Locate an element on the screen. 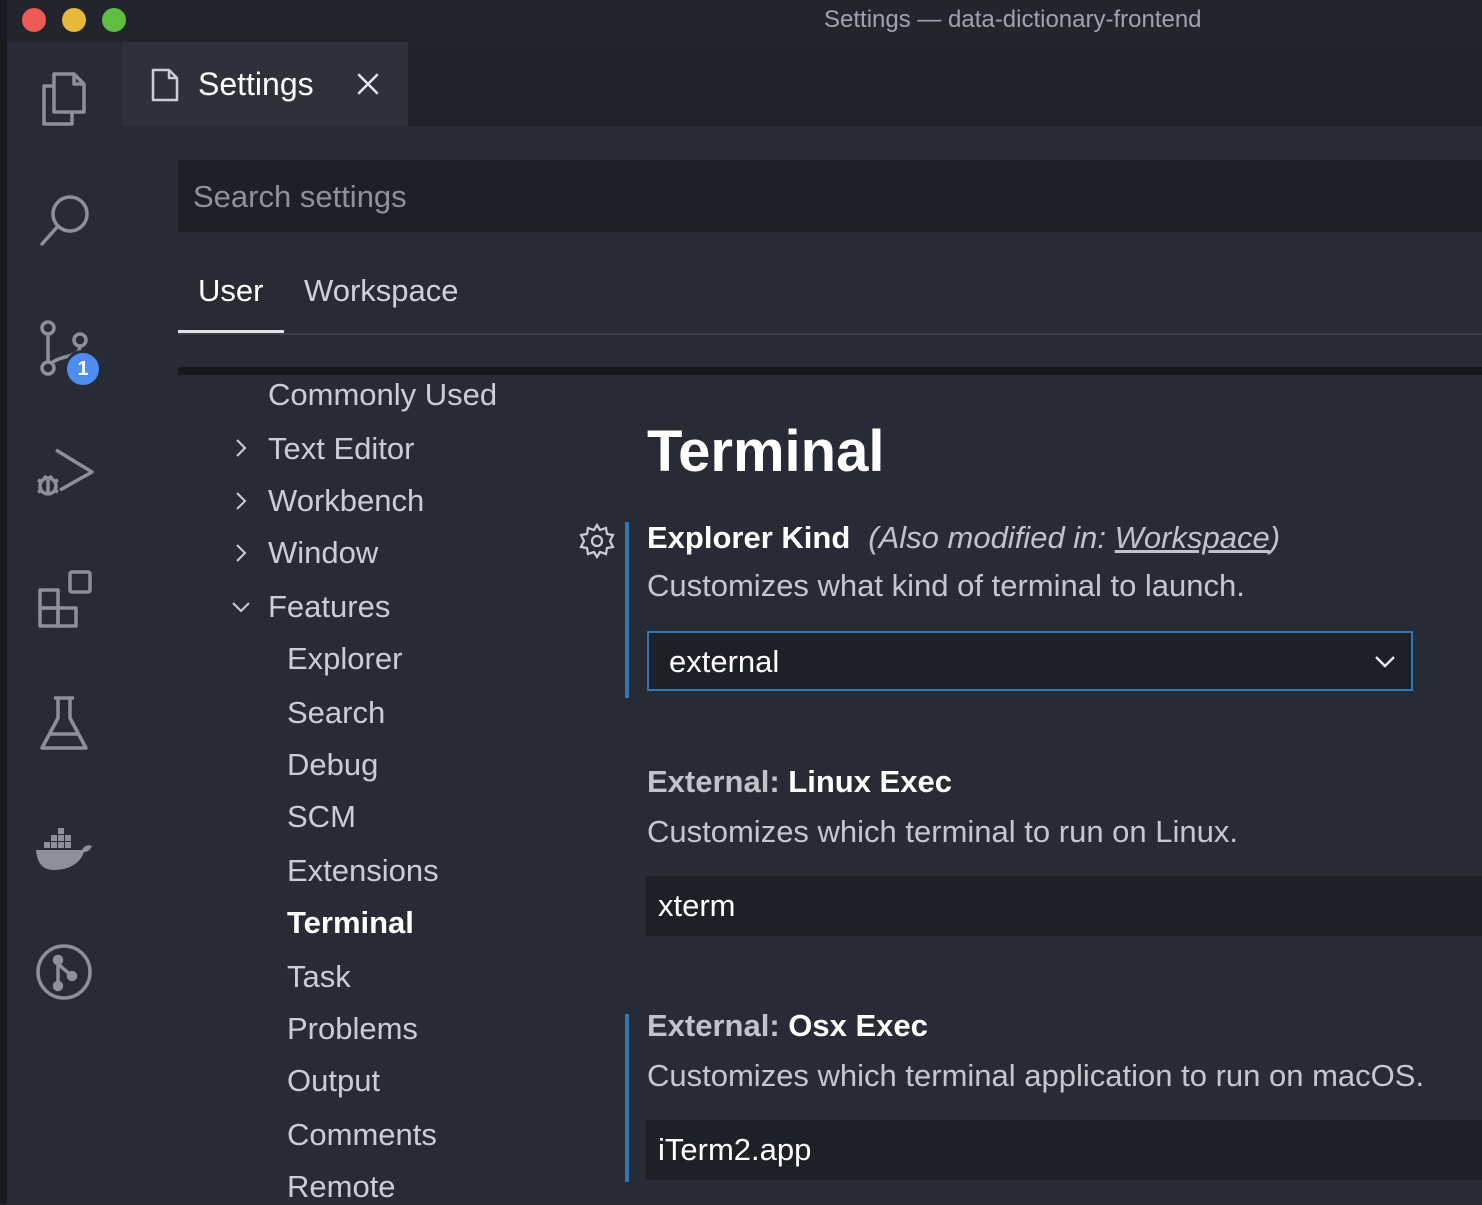  toc-problems: Problems is located at coordinates (352, 1029).